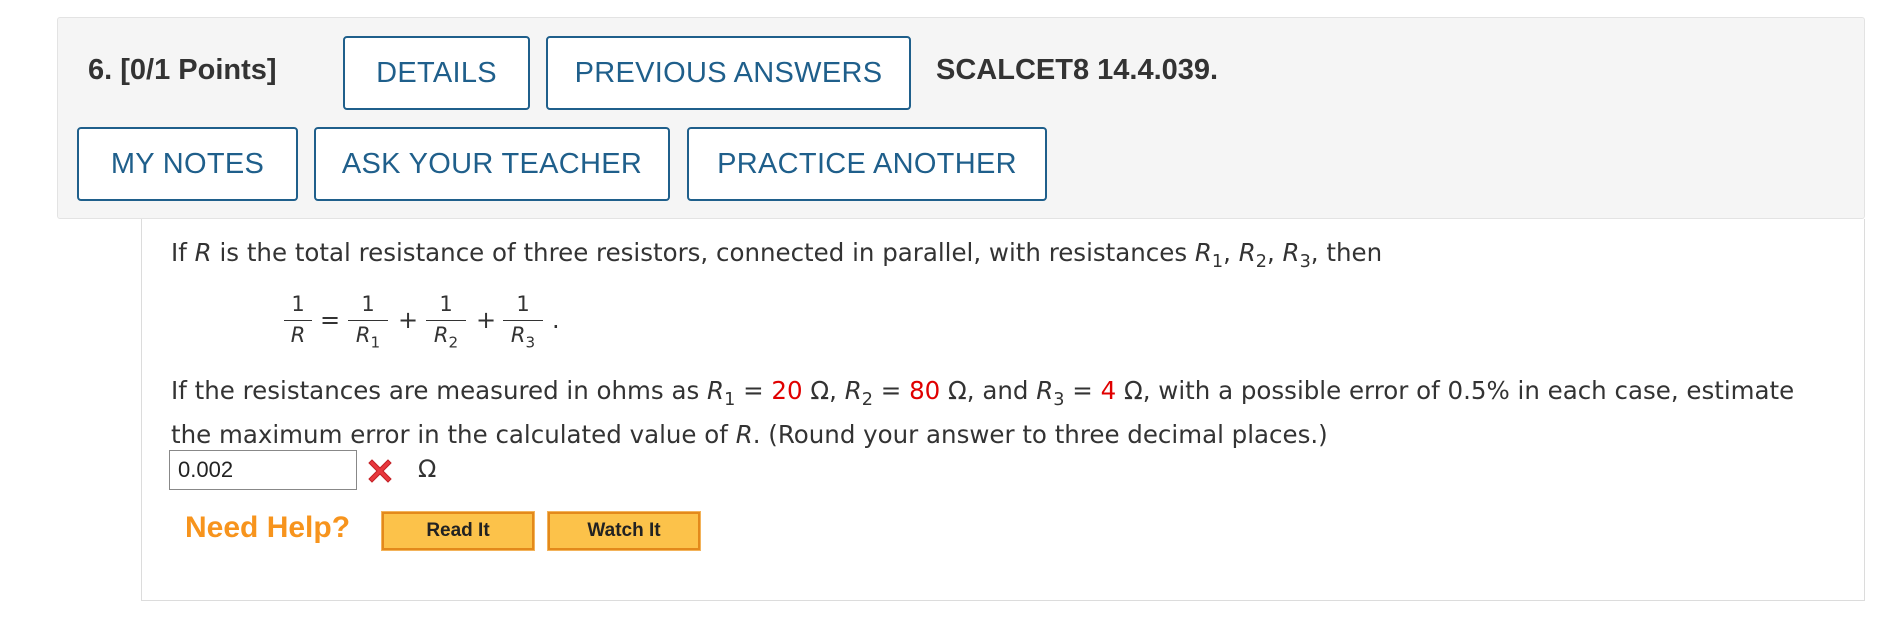 This screenshot has height=636, width=1886. What do you see at coordinates (368, 321) in the screenshot?
I see `fraction-1-over-r1: 1 R1` at bounding box center [368, 321].